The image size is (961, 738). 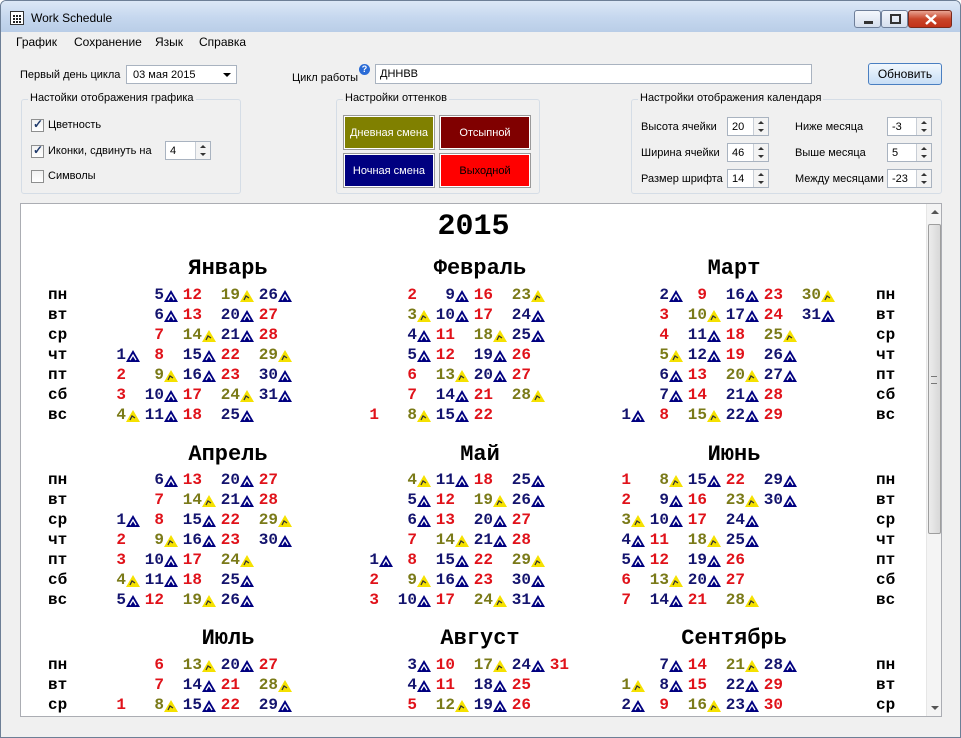 I want to click on calendar-day: 19, so click(x=693, y=560).